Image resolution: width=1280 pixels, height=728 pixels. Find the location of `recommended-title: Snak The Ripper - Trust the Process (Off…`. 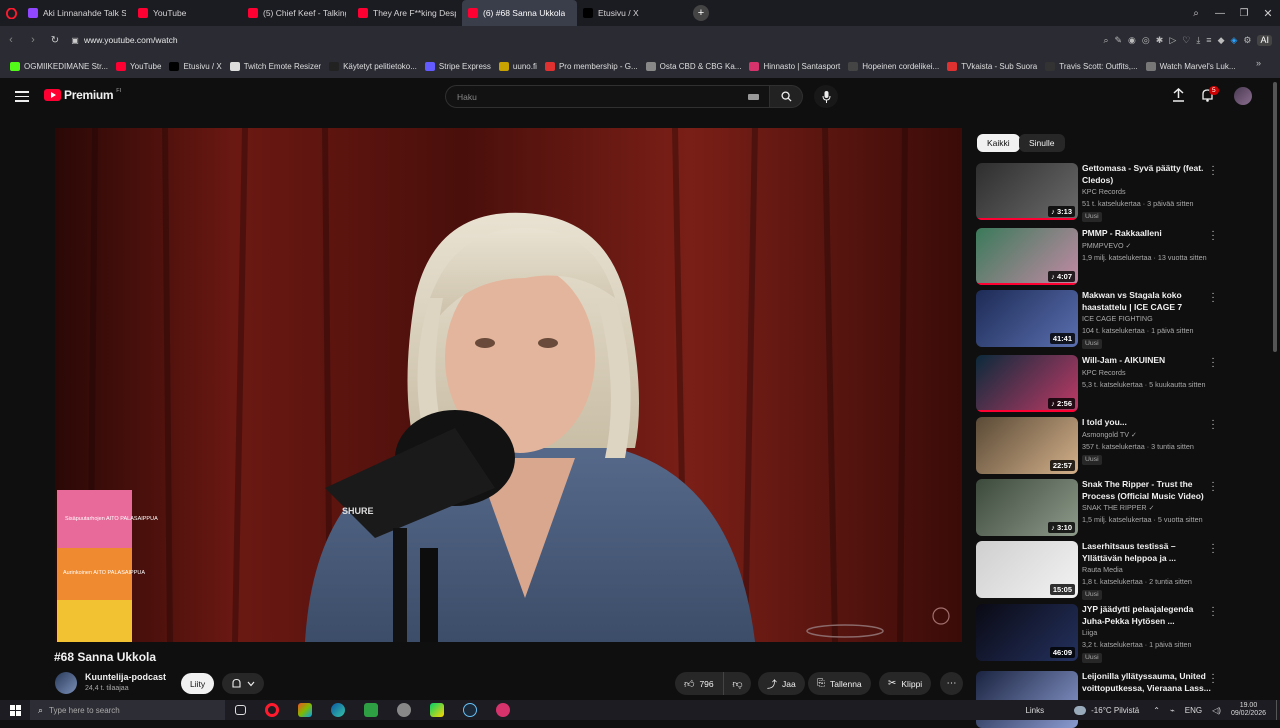

recommended-title: Snak The Ripper - Trust the Process (Off… is located at coordinates (1147, 490).